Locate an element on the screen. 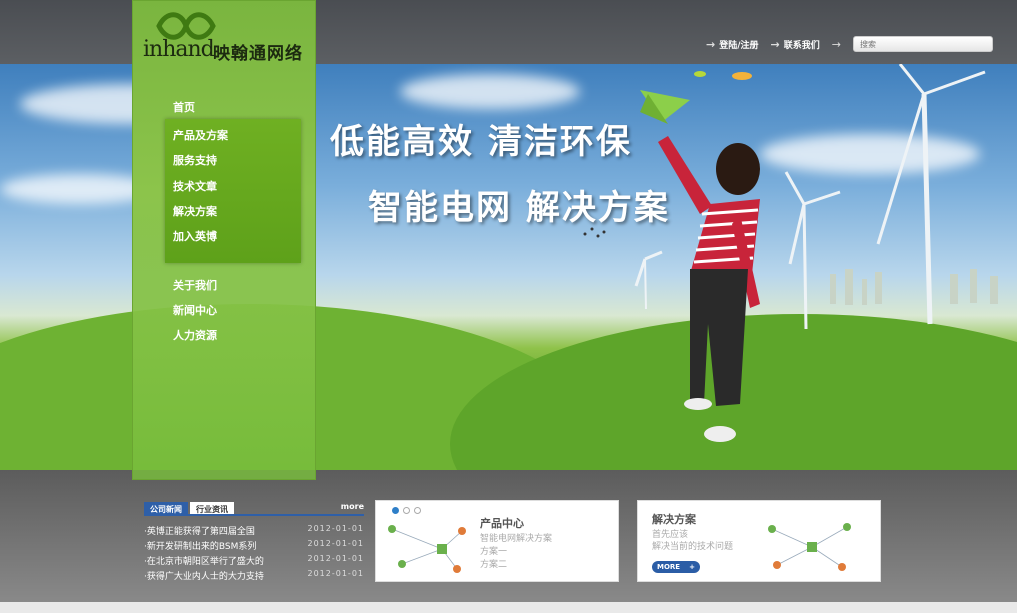 Image resolution: width=1017 pixels, height=613 pixels. nav-item-articles: 技术文章 is located at coordinates (195, 186).